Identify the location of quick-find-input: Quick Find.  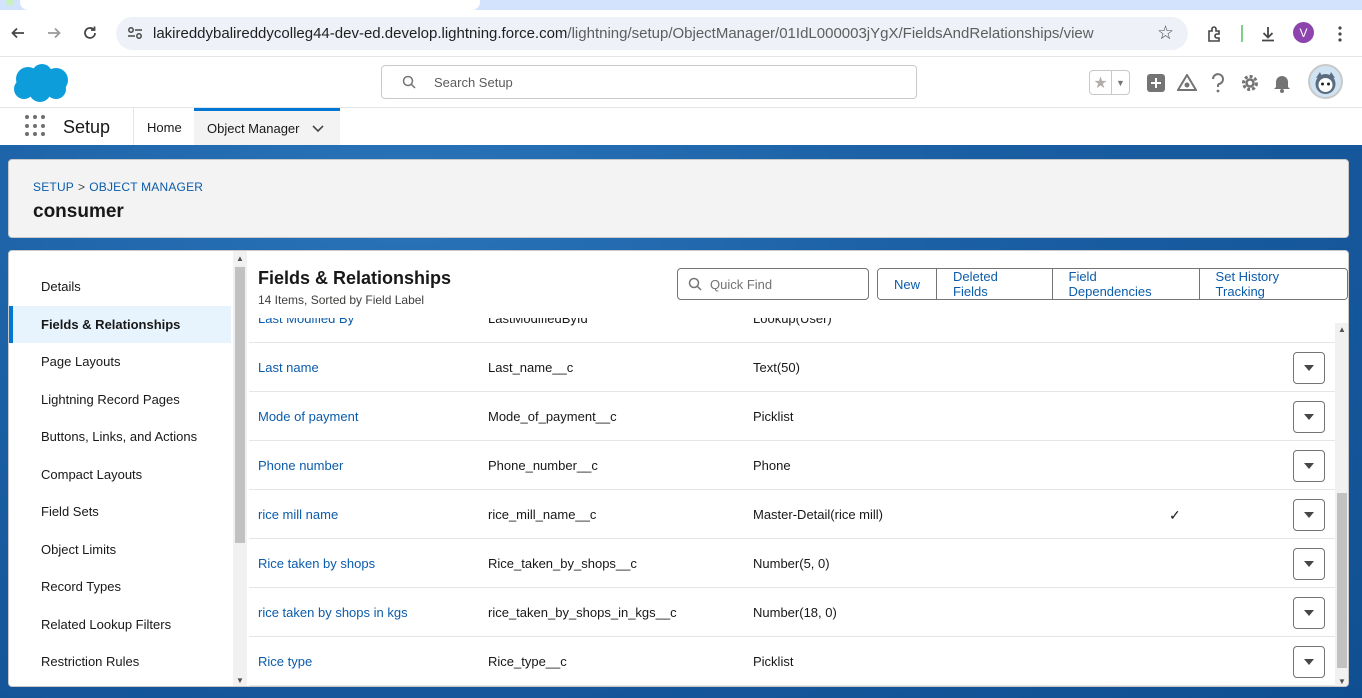
(773, 284).